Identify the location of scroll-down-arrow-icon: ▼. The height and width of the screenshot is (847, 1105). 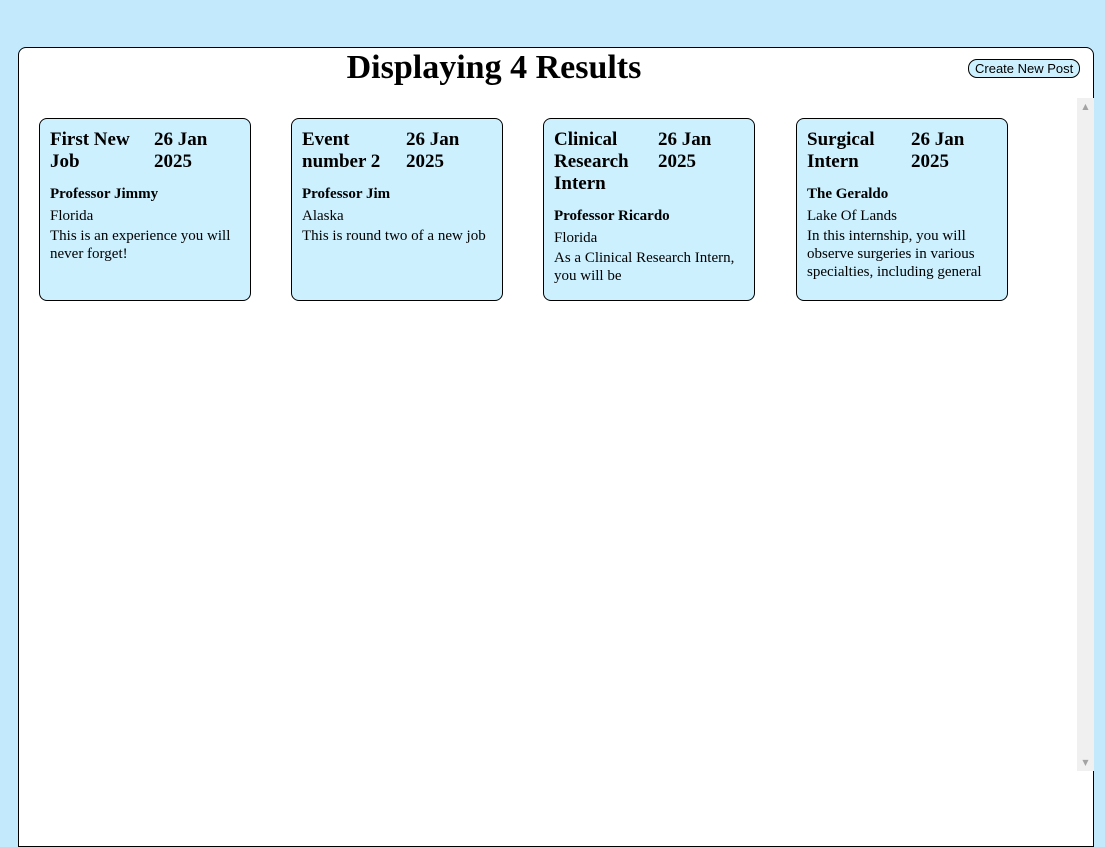
(1085, 762).